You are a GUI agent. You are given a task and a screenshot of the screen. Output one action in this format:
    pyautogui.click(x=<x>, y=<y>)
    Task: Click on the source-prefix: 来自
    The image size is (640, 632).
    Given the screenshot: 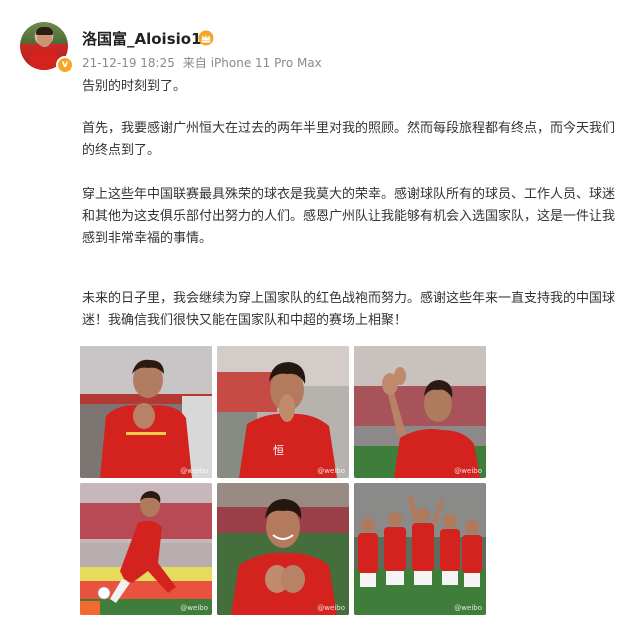 What is the action you would take?
    pyautogui.click(x=194, y=63)
    